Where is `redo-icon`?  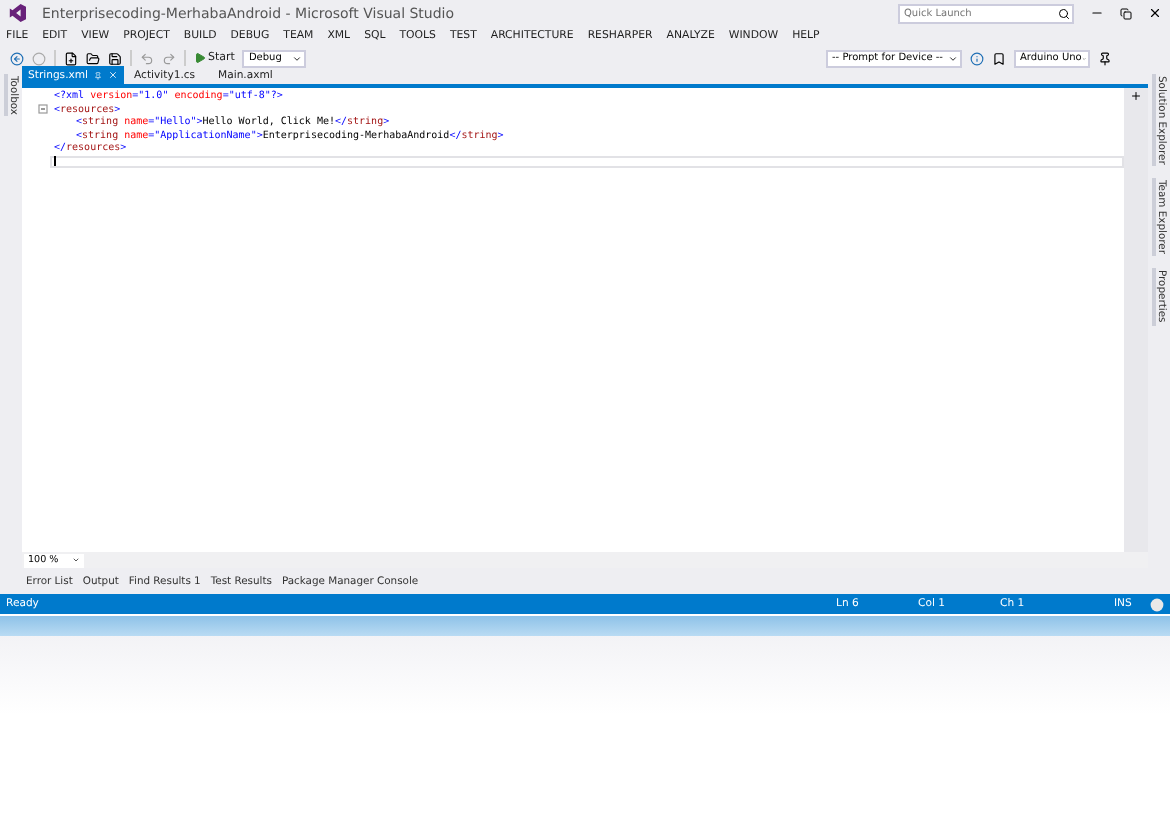
redo-icon is located at coordinates (169, 58).